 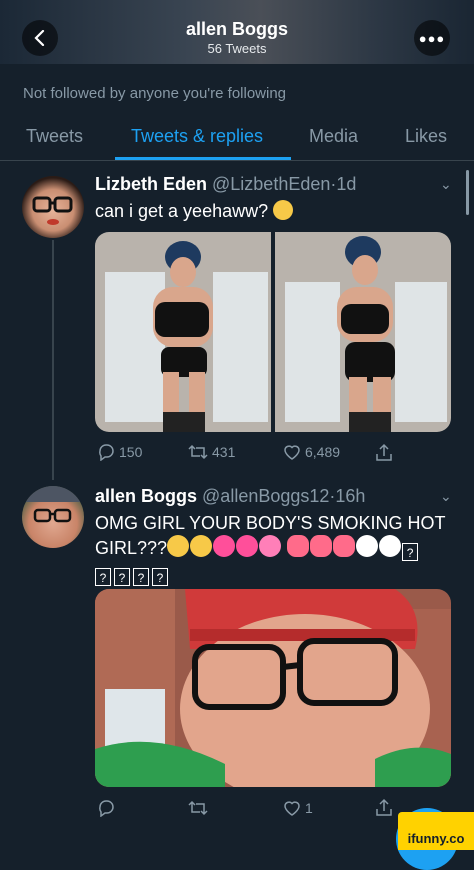 I want to click on author-name: allen Boggs, so click(x=146, y=496).